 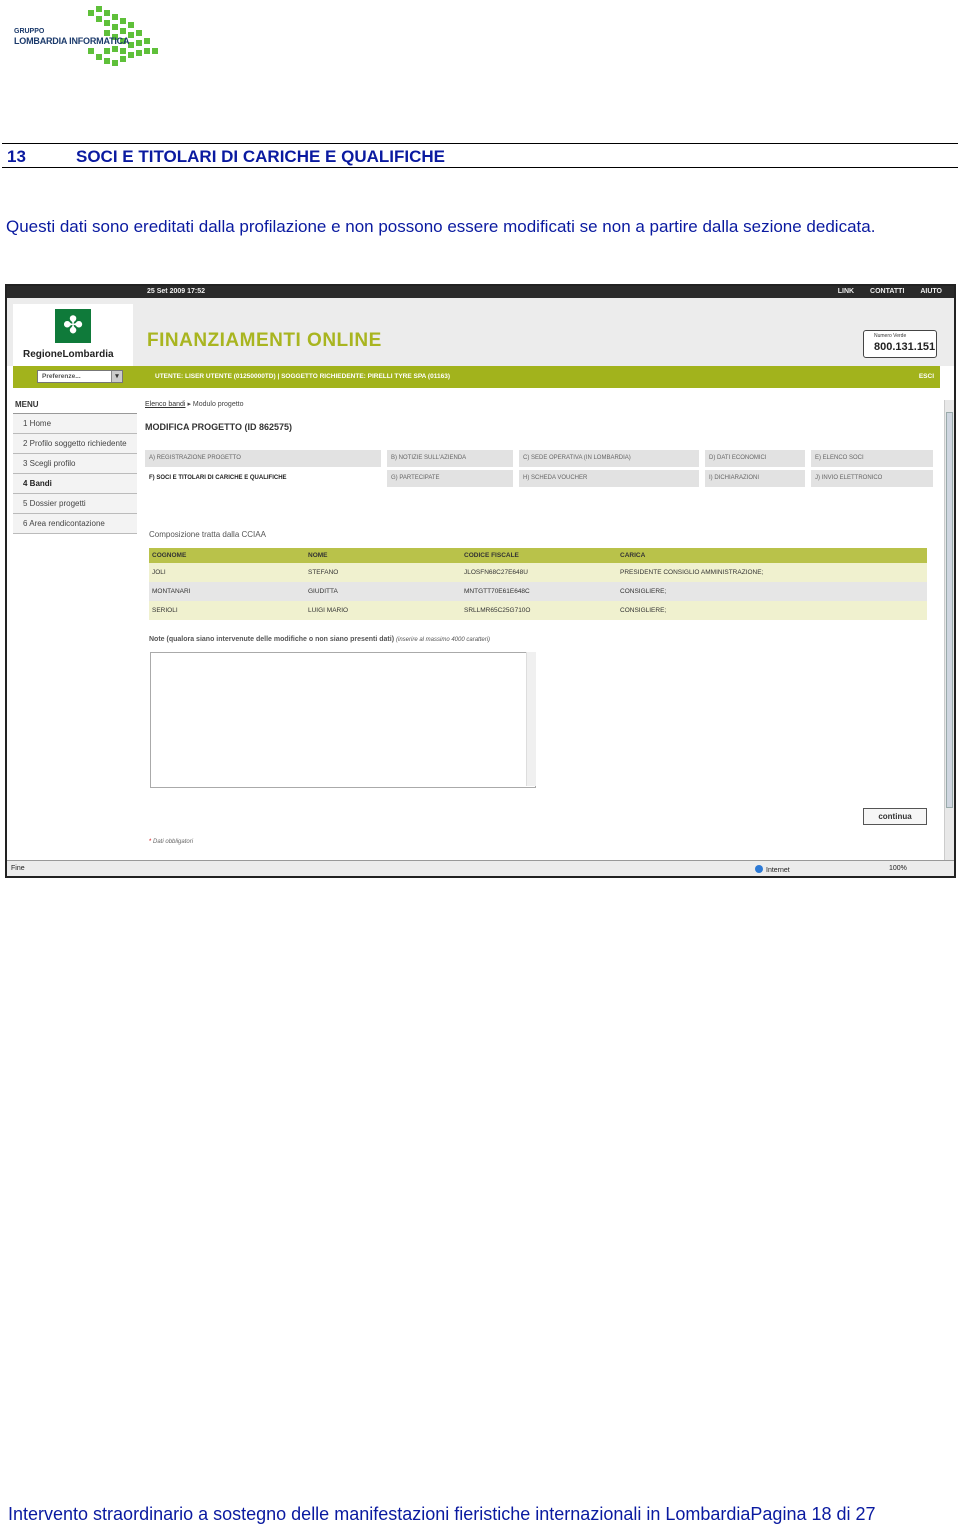 I want to click on tab-invio-elettronico: J) INVIO ELETTRONICO, so click(x=872, y=478).